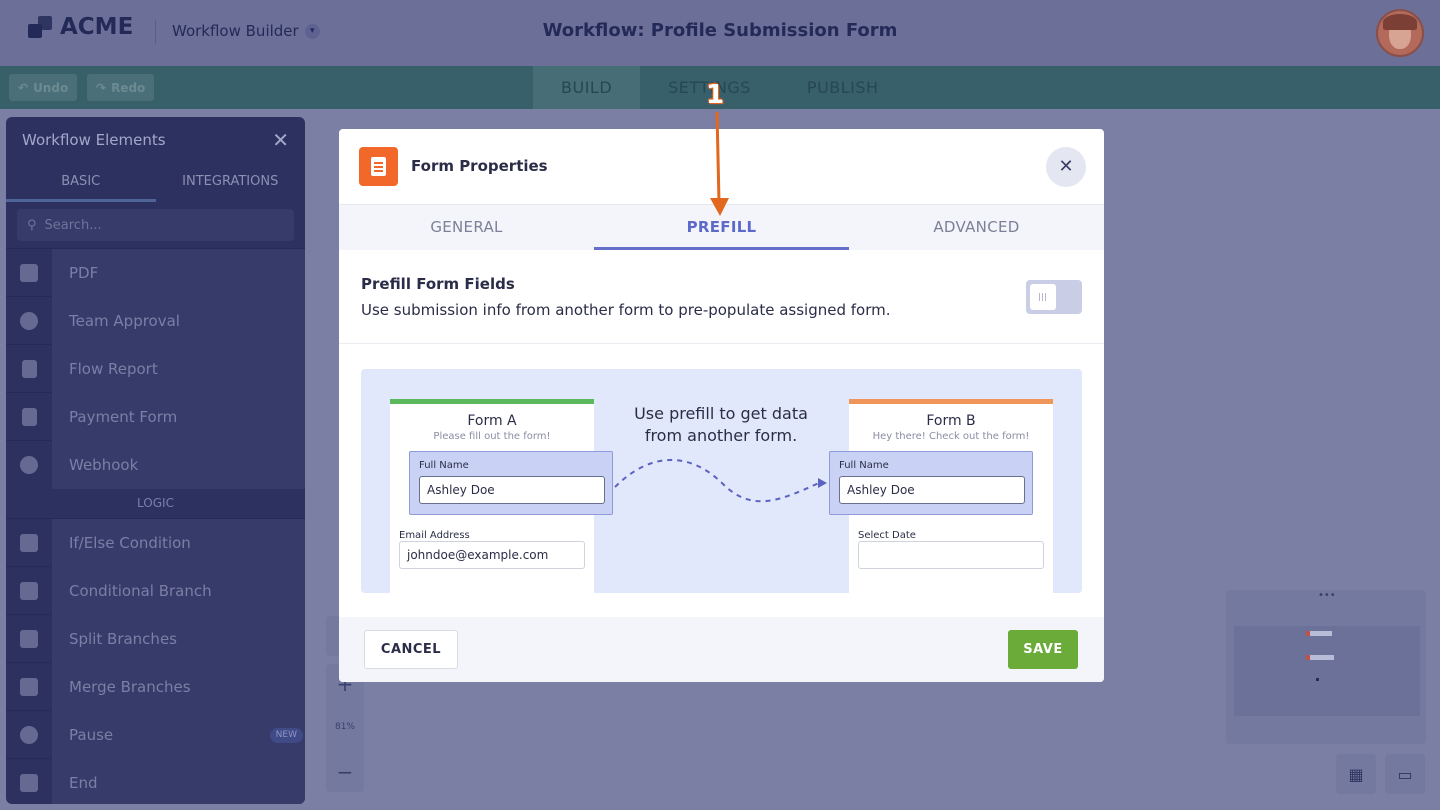 This screenshot has height=810, width=1440. What do you see at coordinates (178, 542) in the screenshot?
I see `sidebar-item-label: If/Else Condition` at bounding box center [178, 542].